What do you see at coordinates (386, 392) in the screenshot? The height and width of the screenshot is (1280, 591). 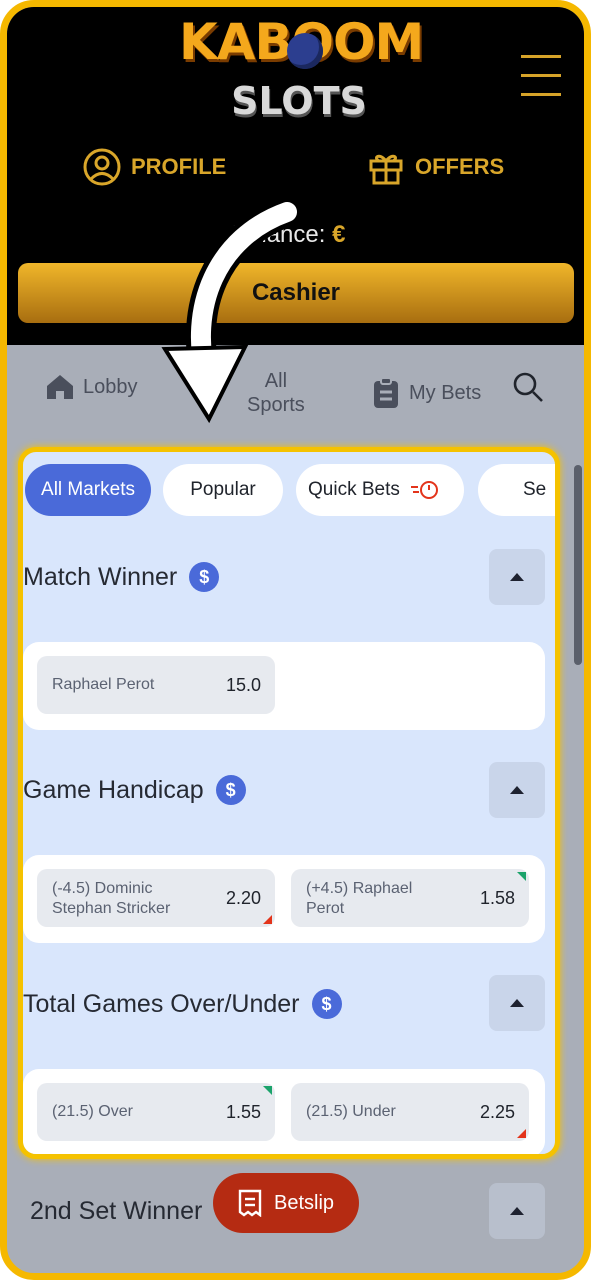 I see `clipboard-icon` at bounding box center [386, 392].